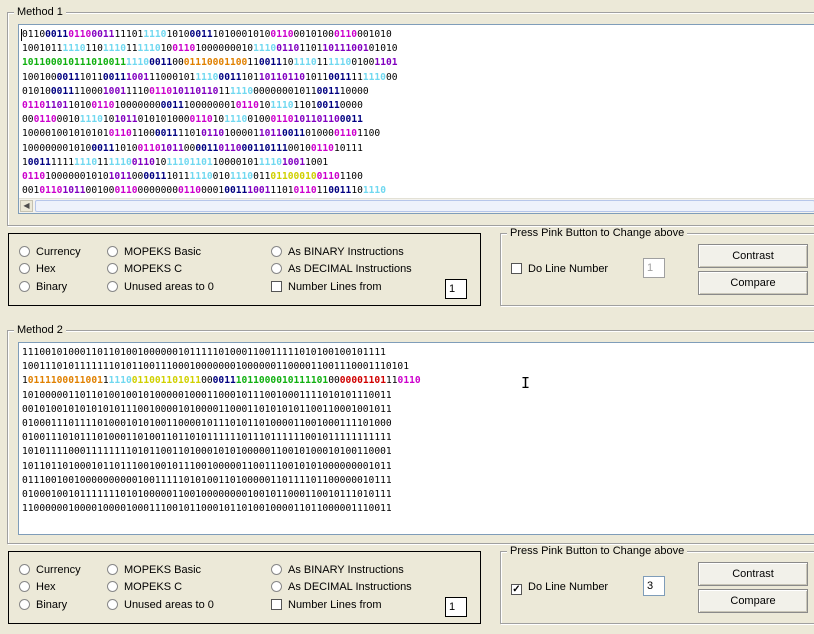 This screenshot has height=634, width=814. What do you see at coordinates (157, 191) in the screenshot?
I see `binary-segment: 0000000` at bounding box center [157, 191].